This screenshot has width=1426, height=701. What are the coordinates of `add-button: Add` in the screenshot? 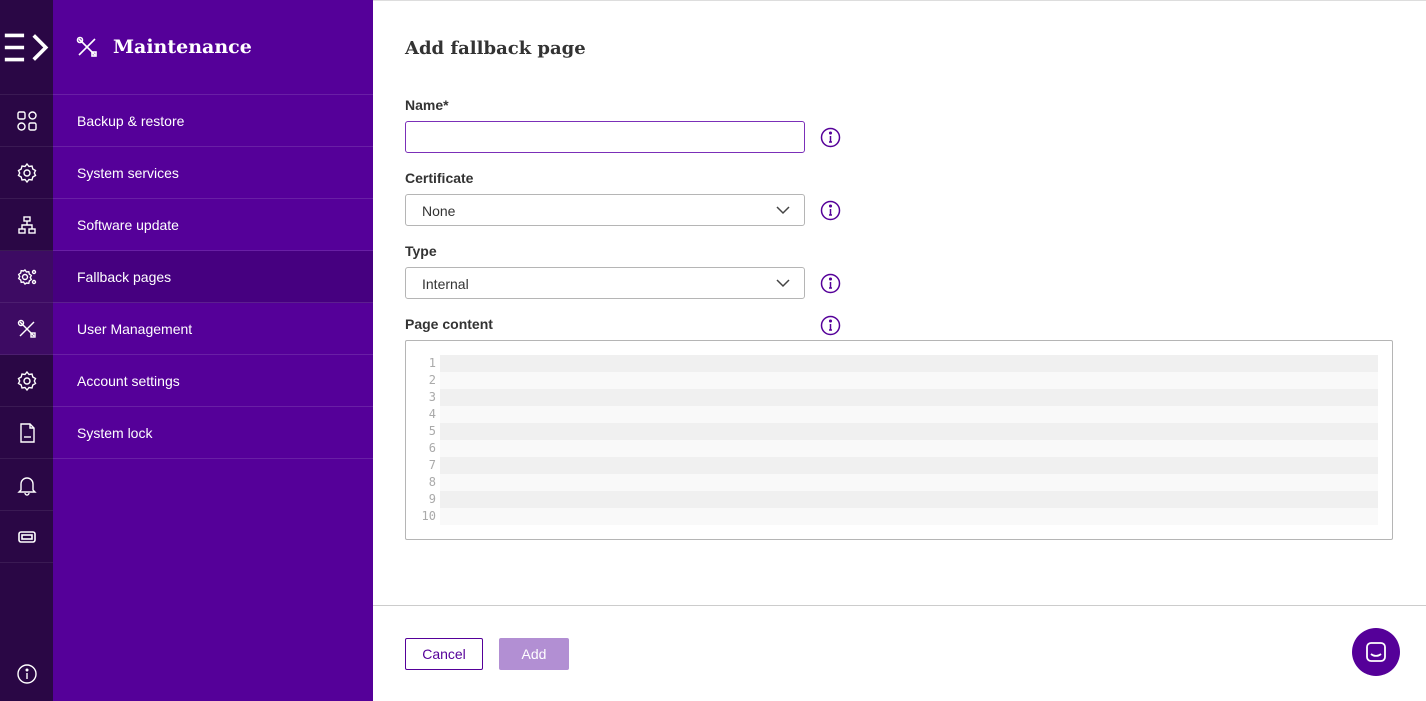 It's located at (534, 654).